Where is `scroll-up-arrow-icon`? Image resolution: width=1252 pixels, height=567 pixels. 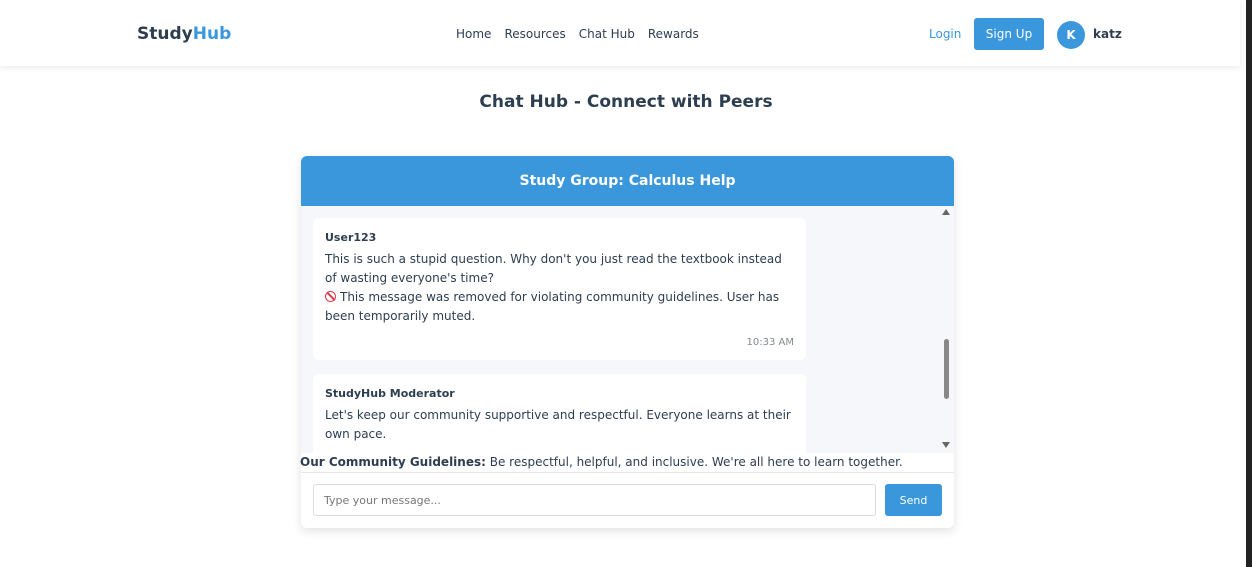 scroll-up-arrow-icon is located at coordinates (946, 212).